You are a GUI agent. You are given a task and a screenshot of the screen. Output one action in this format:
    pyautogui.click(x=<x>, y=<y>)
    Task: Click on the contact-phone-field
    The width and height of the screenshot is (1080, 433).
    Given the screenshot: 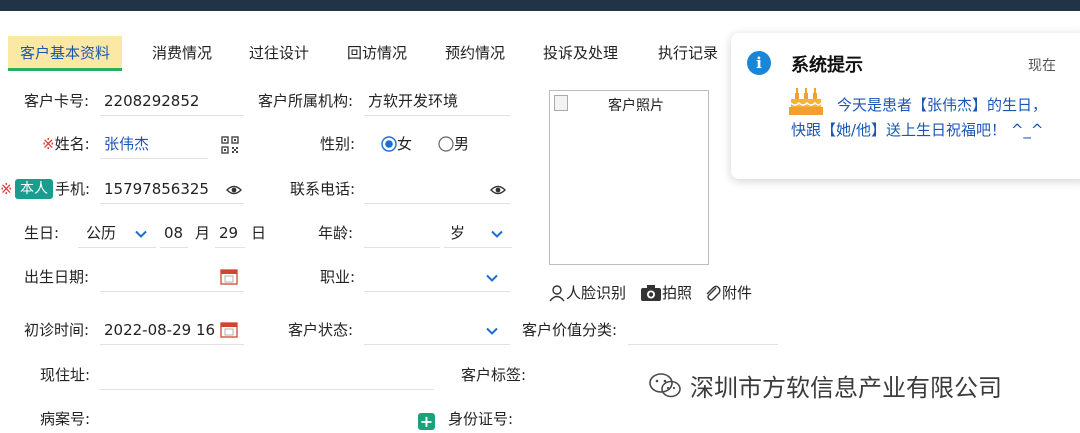 What is the action you would take?
    pyautogui.click(x=437, y=189)
    